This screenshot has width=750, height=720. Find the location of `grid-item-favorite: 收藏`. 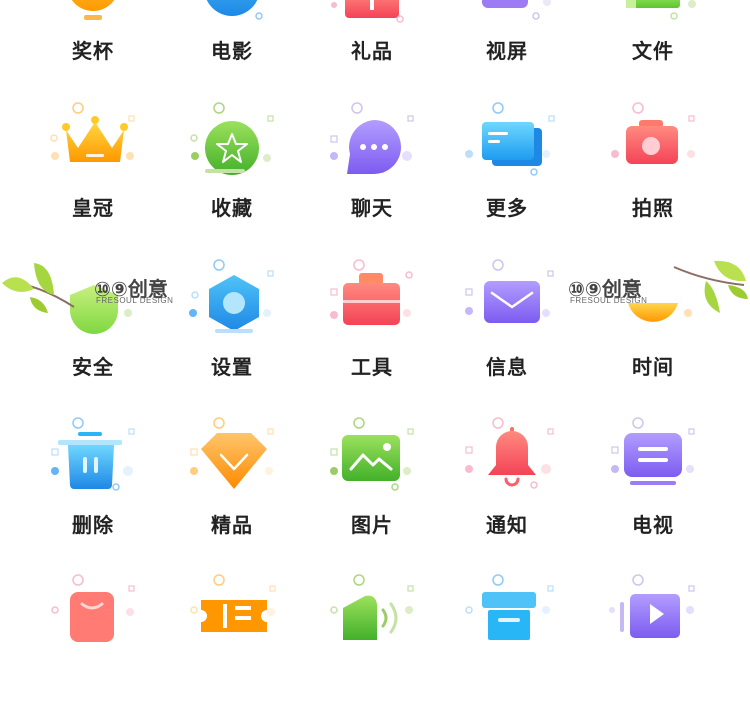

grid-item-favorite: 收藏 is located at coordinates (232, 171).